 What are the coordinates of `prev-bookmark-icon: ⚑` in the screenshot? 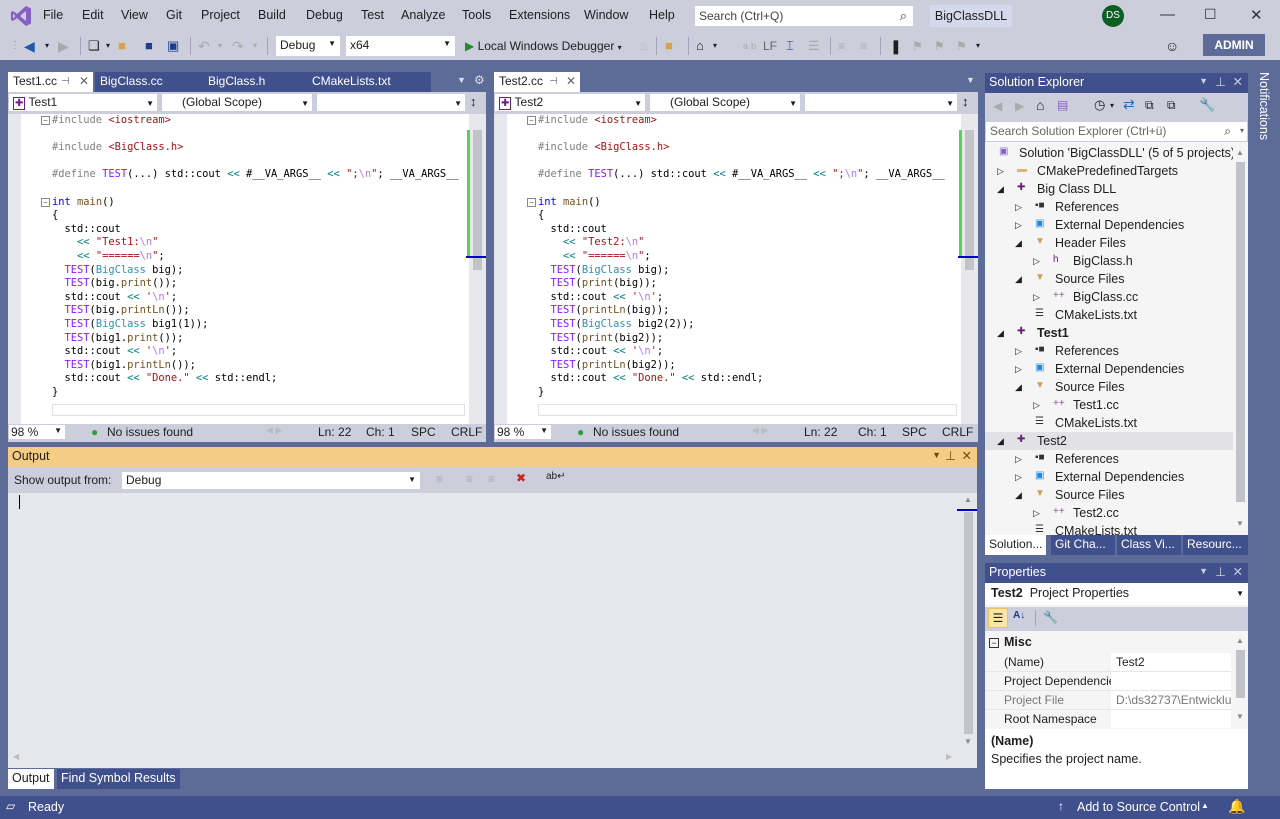 It's located at (917, 46).